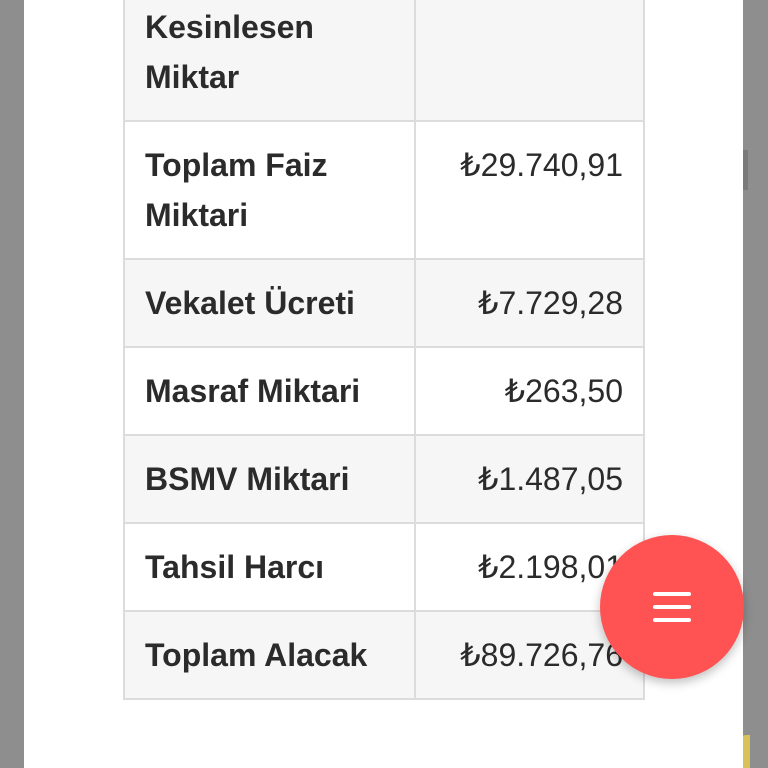 This screenshot has width=768, height=768. I want to click on row-label: Masraf Miktari, so click(269, 391).